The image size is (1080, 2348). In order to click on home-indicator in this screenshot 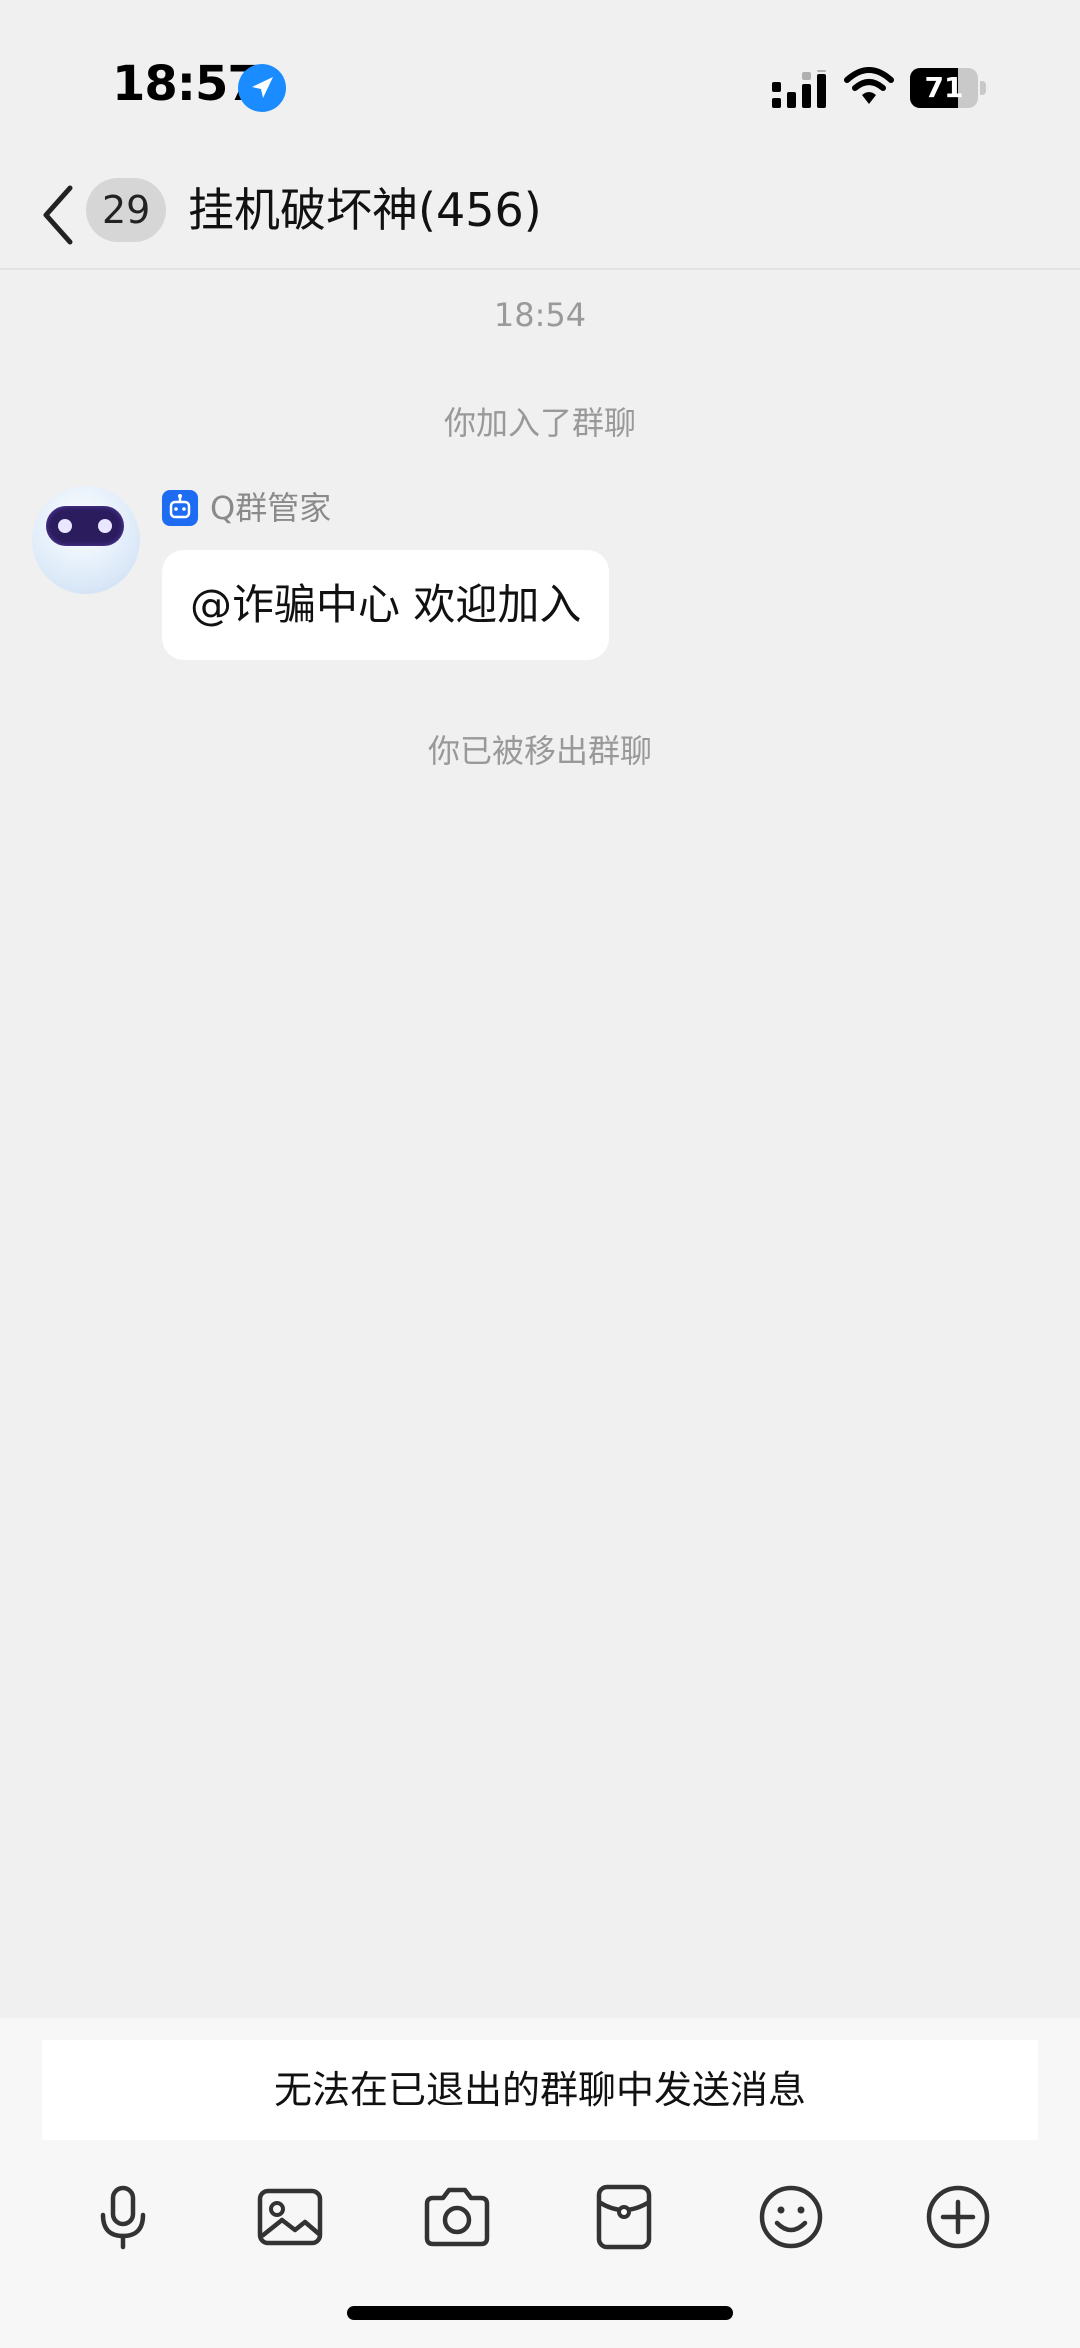, I will do `click(540, 2313)`.